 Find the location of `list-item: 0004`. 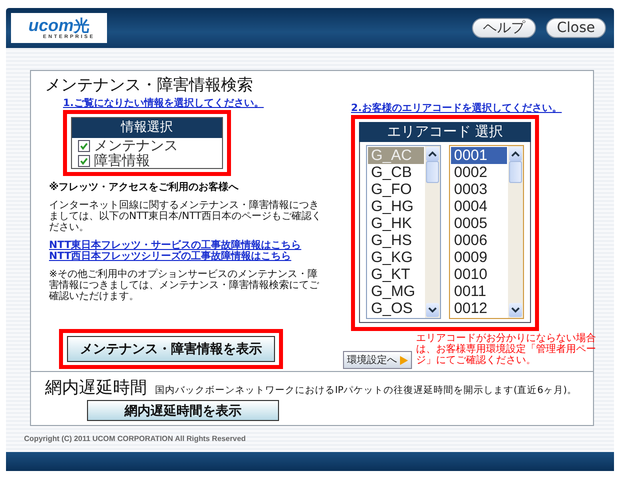

list-item: 0004 is located at coordinates (479, 206).